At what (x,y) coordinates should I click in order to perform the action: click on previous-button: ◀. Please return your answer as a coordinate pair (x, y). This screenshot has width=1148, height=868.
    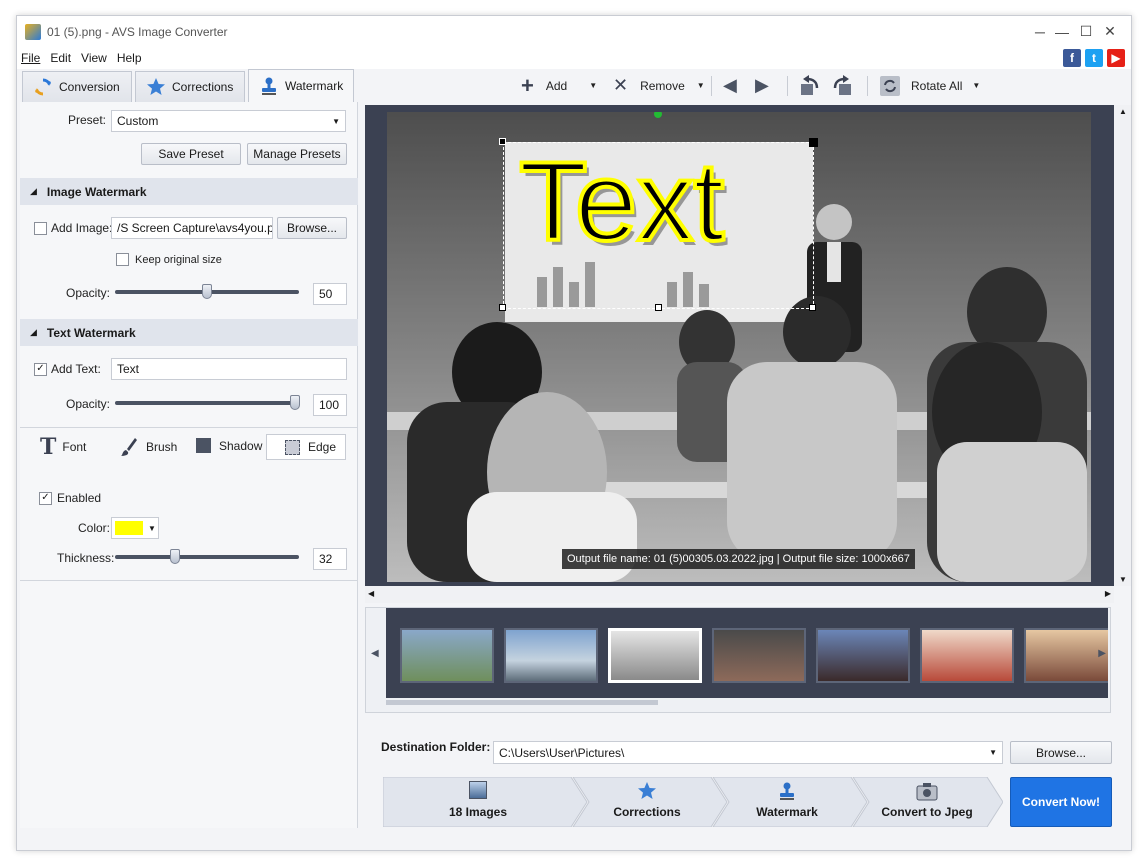
    Looking at the image, I should click on (730, 85).